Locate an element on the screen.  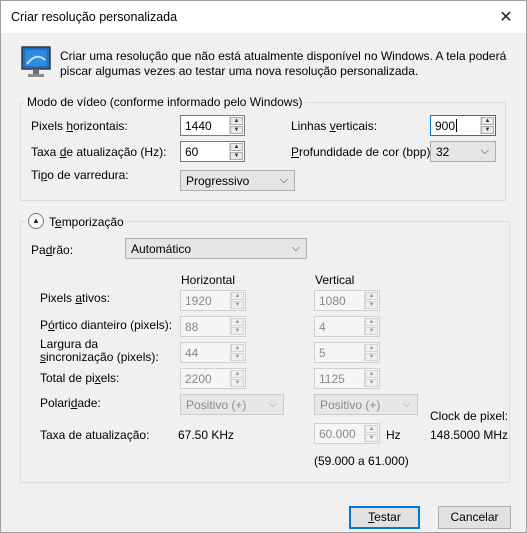
scan-type-select: Progressivo ⌵ is located at coordinates (237, 180).